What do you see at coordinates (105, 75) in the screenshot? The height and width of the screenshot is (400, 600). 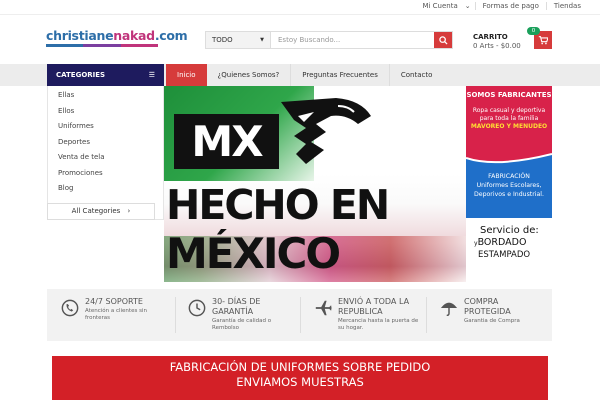 I see `categories-button: CATEGORIES ☰` at bounding box center [105, 75].